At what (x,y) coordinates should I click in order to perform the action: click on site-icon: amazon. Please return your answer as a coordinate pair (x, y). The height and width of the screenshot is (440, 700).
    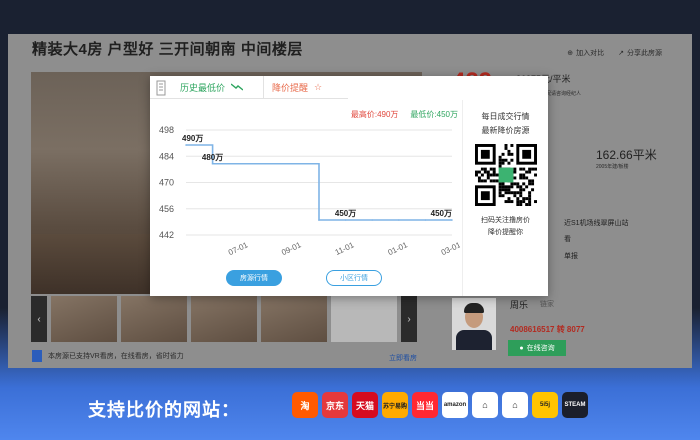
    Looking at the image, I should click on (455, 405).